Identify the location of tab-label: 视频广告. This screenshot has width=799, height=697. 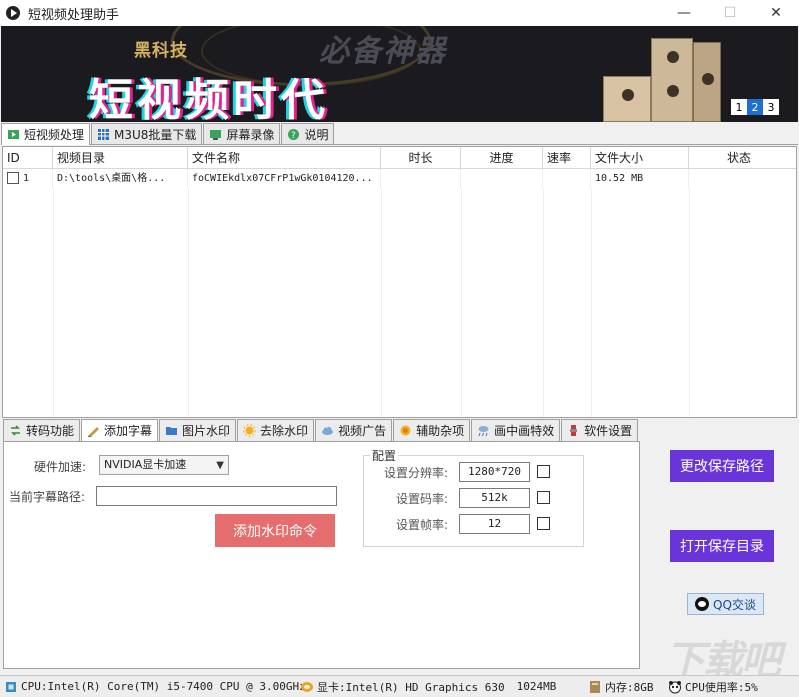
(362, 431).